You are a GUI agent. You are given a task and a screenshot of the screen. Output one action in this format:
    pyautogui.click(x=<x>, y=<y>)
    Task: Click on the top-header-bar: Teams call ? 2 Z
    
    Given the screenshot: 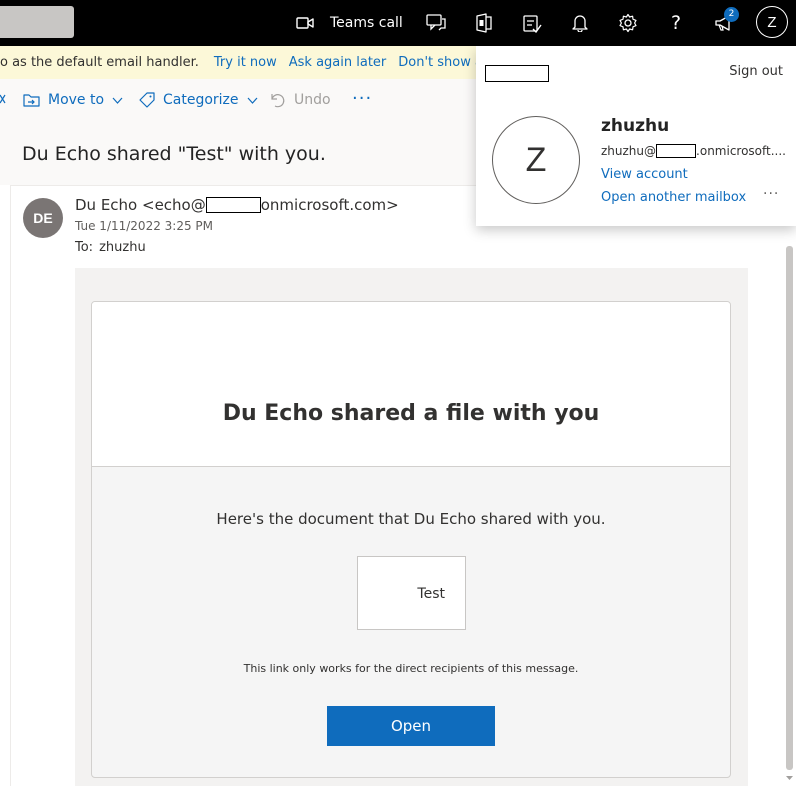 What is the action you would take?
    pyautogui.click(x=398, y=23)
    